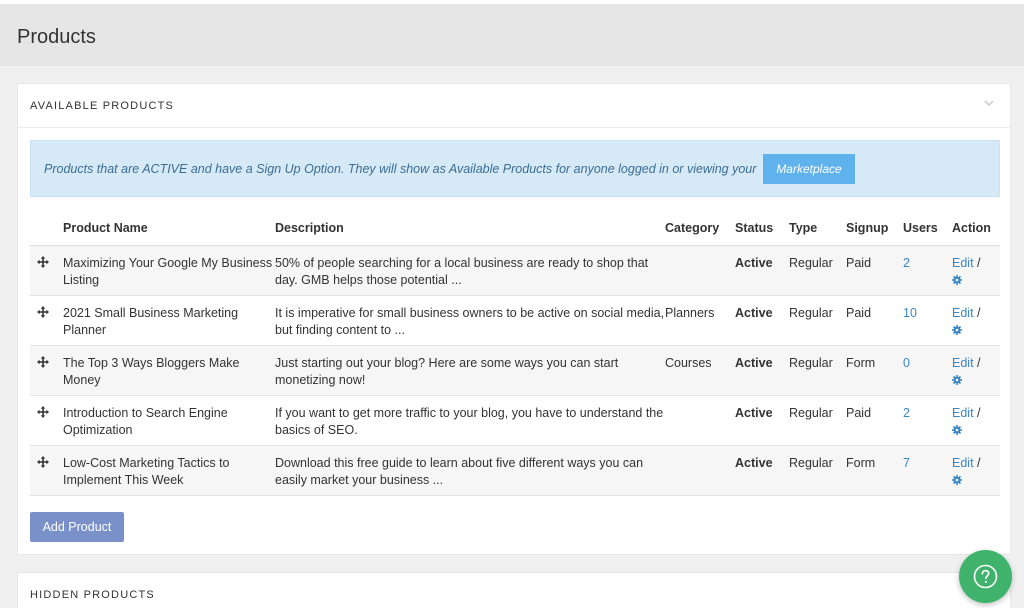 This screenshot has height=608, width=1024. I want to click on available-products-title: AVAILABLE PRODUCTS, so click(102, 106).